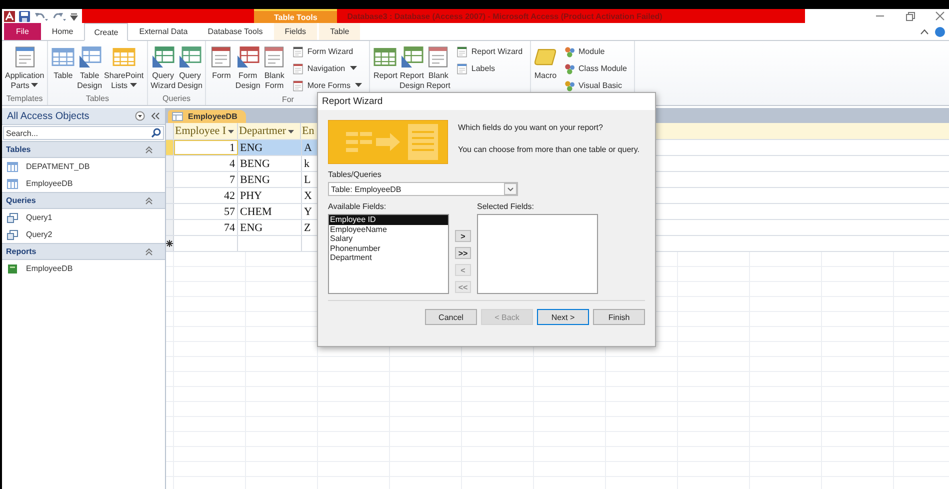 This screenshot has height=489, width=949. Describe the element at coordinates (59, 16) in the screenshot. I see `redo-icon` at that location.